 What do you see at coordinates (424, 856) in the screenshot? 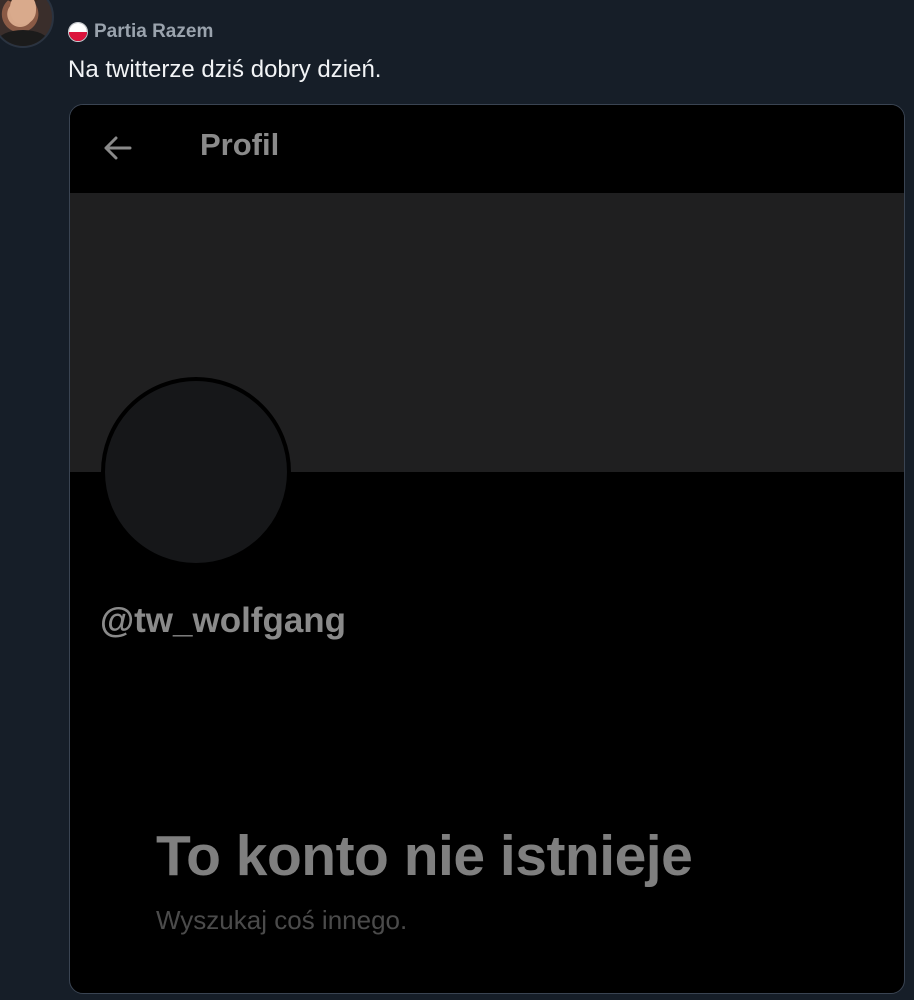
I see `empty-state-title: To konto nie istnieje` at bounding box center [424, 856].